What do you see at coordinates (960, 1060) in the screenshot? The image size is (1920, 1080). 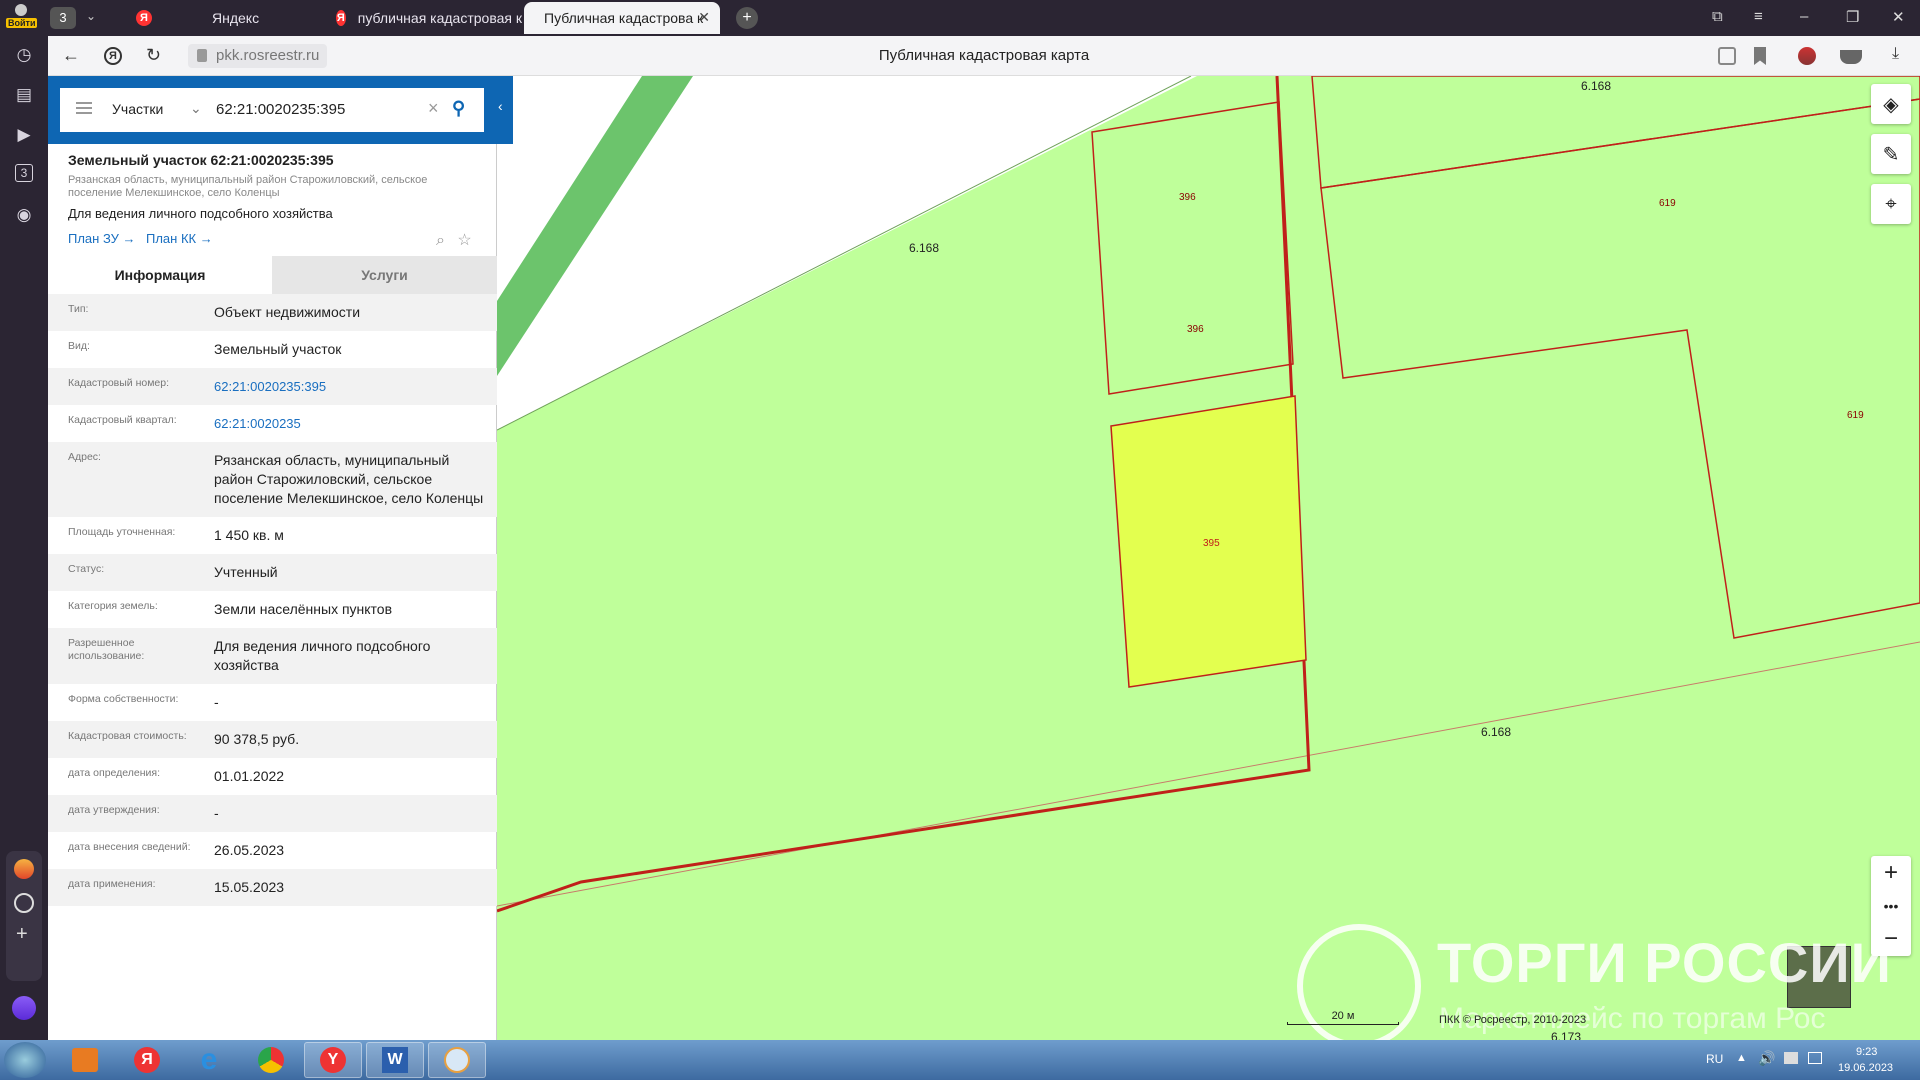 I see `taskbar: Я e Y W RU ▲ 🔊 9:23 19.06.2023` at bounding box center [960, 1060].